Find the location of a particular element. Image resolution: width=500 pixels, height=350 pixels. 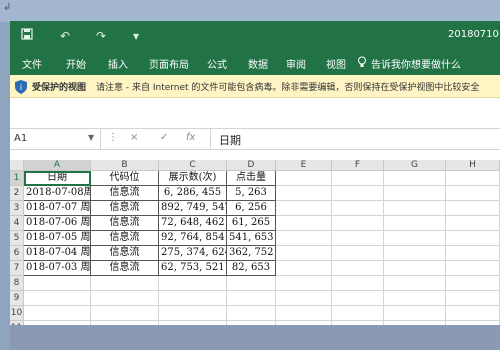

column-header-f: F is located at coordinates (358, 165).